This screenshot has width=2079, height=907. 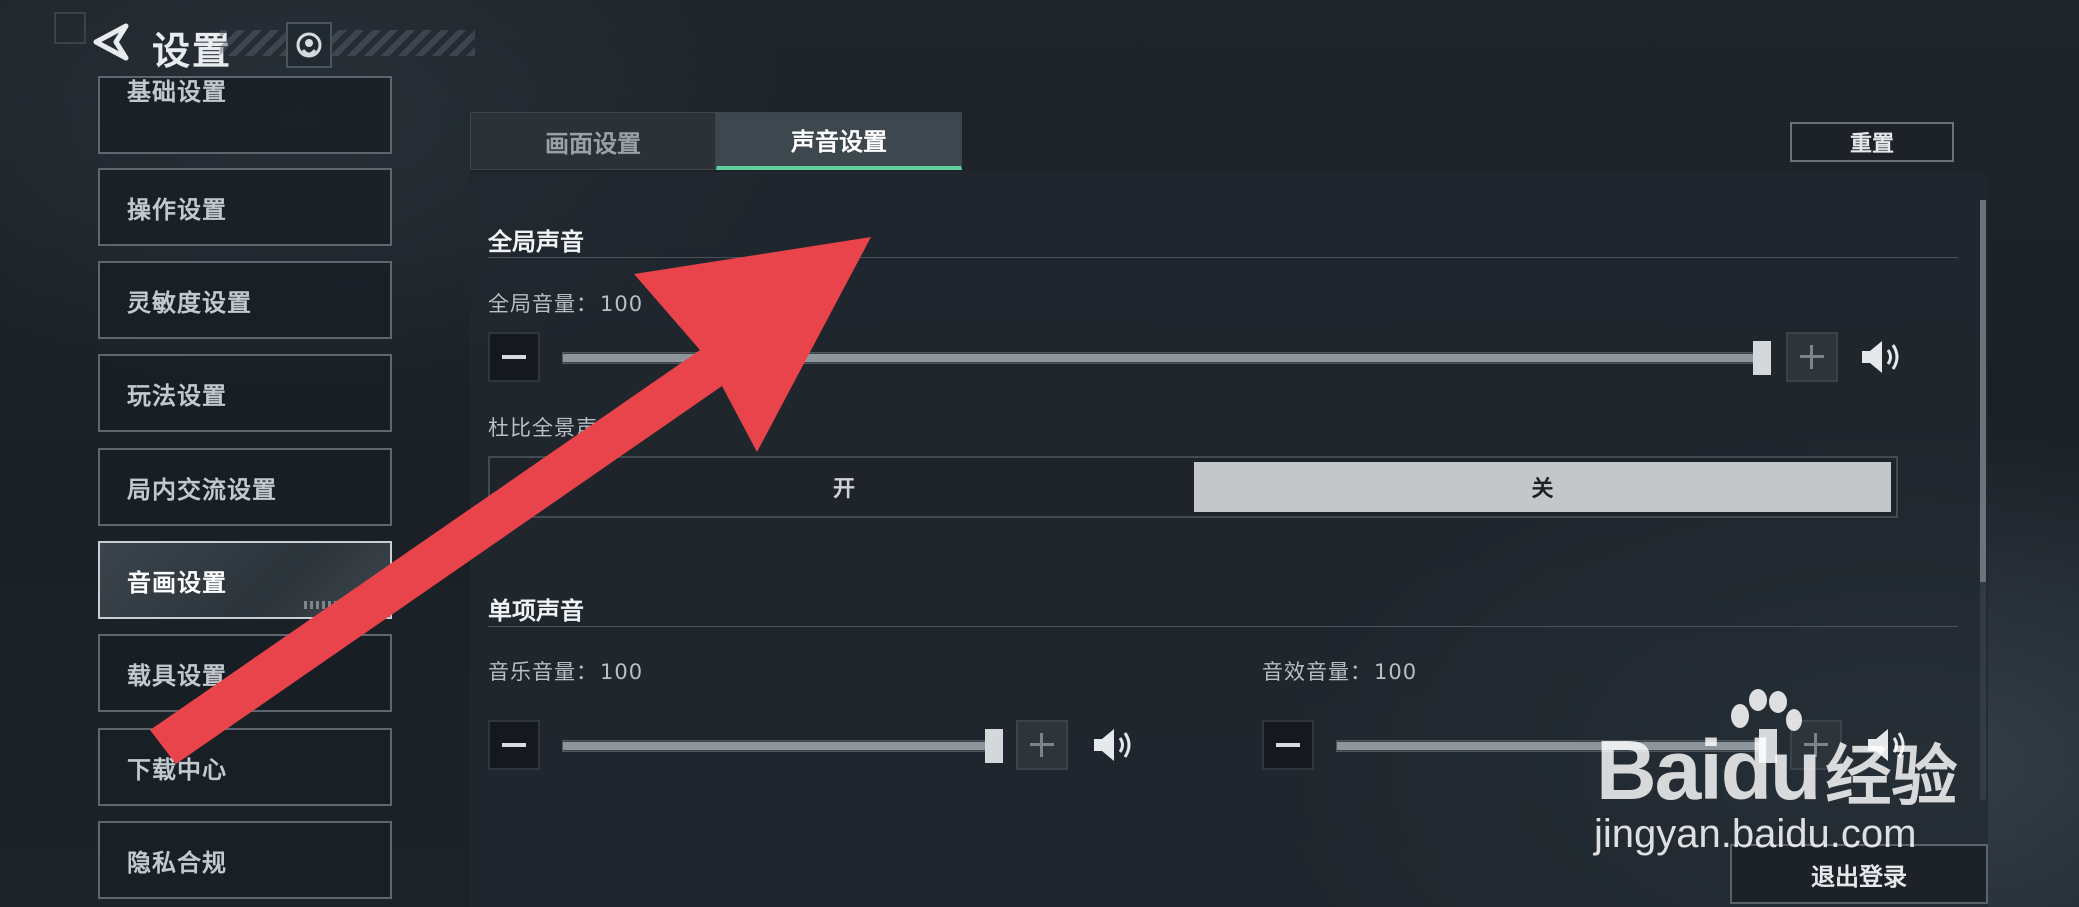 I want to click on sidebar-item-downloads: 下载中心, so click(x=245, y=767).